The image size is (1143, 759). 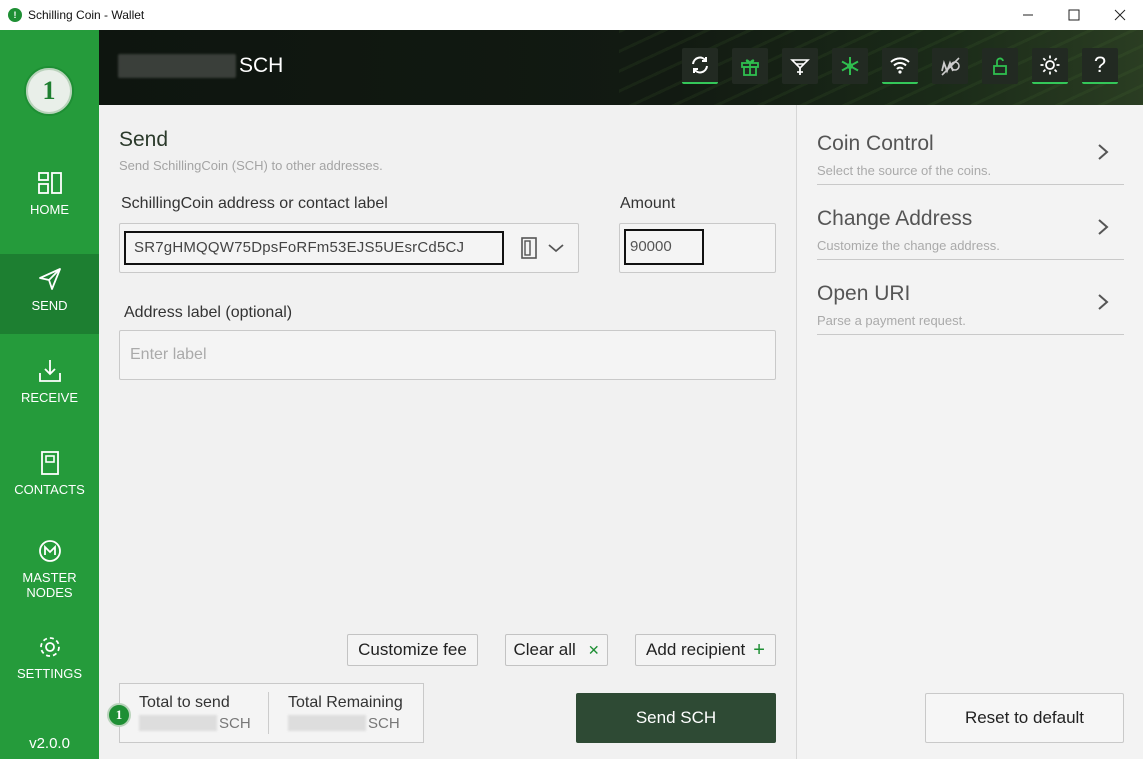 What do you see at coordinates (1120, 15) in the screenshot?
I see `close-button` at bounding box center [1120, 15].